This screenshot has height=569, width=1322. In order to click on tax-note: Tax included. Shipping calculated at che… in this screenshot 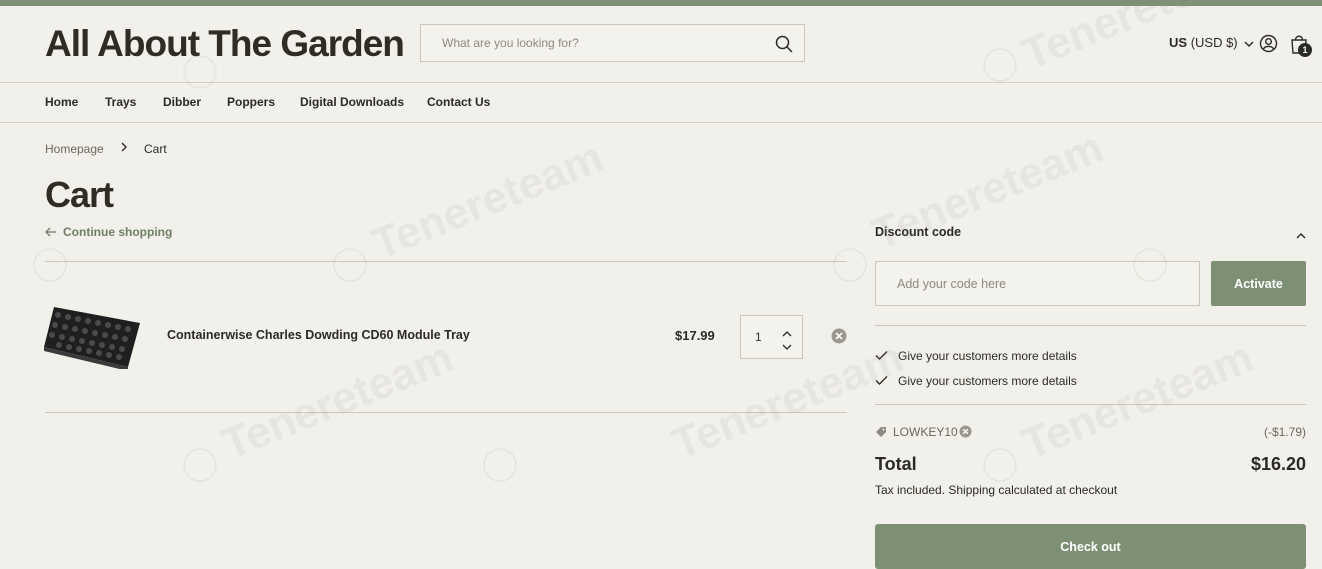, I will do `click(996, 490)`.